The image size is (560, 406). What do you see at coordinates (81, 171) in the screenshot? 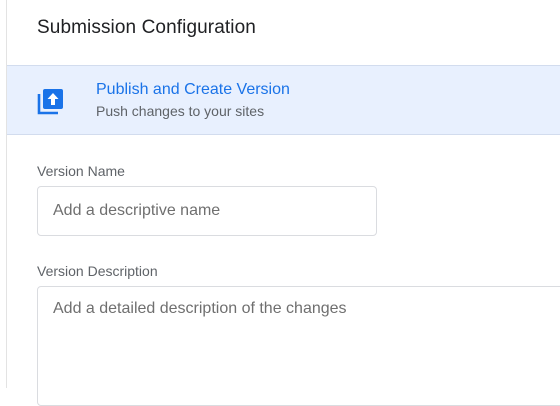
I see `version-name-label: Version Name` at bounding box center [81, 171].